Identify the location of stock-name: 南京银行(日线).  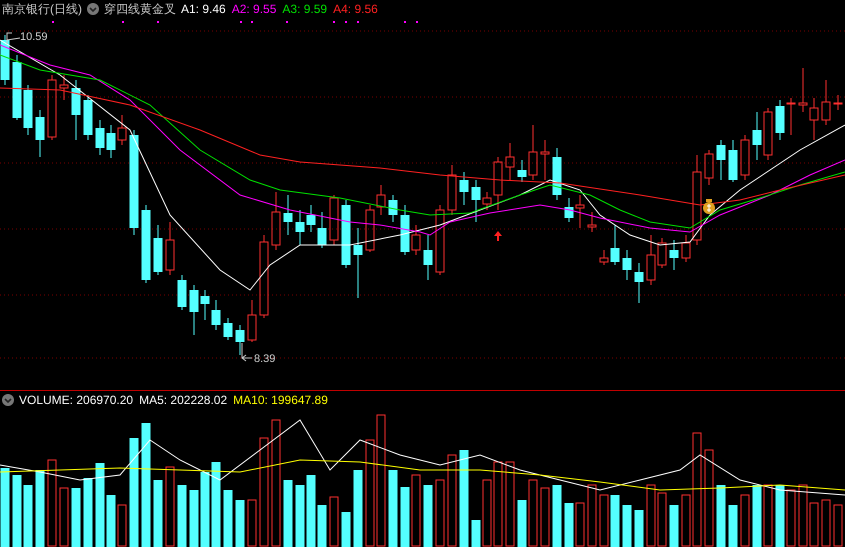
(42, 9).